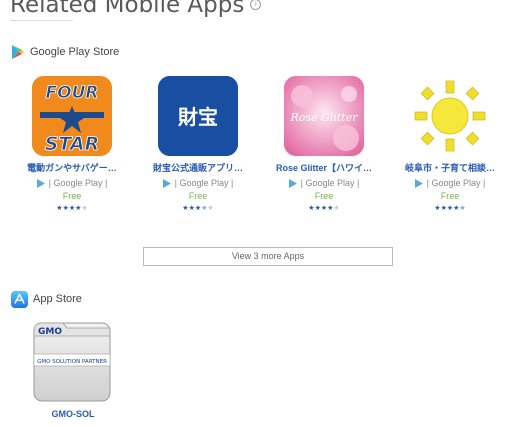 The image size is (516, 427). What do you see at coordinates (268, 256) in the screenshot?
I see `view-more-apps-button: View 3 more Apps` at bounding box center [268, 256].